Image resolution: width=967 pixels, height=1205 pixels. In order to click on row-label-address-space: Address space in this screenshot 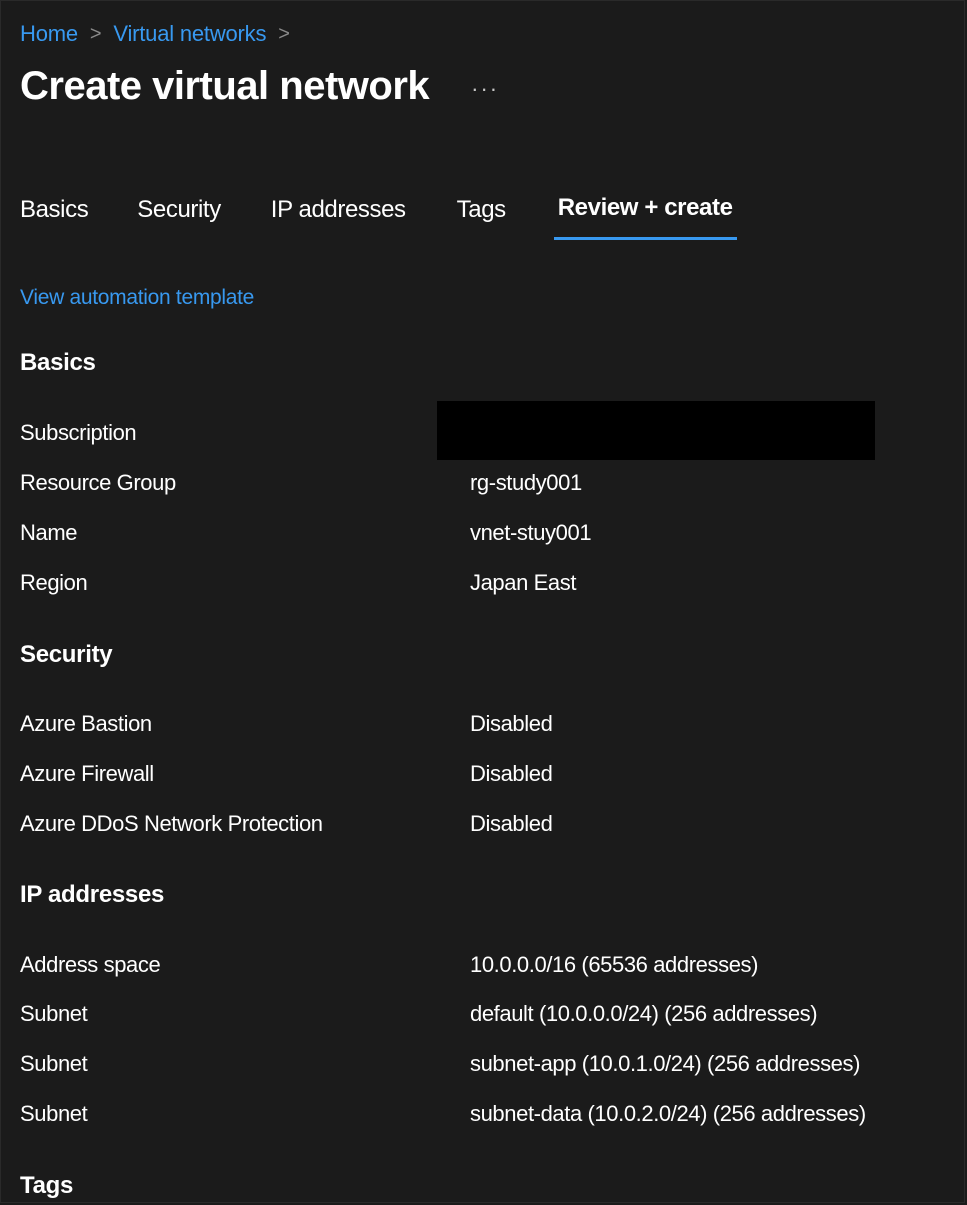, I will do `click(90, 964)`.